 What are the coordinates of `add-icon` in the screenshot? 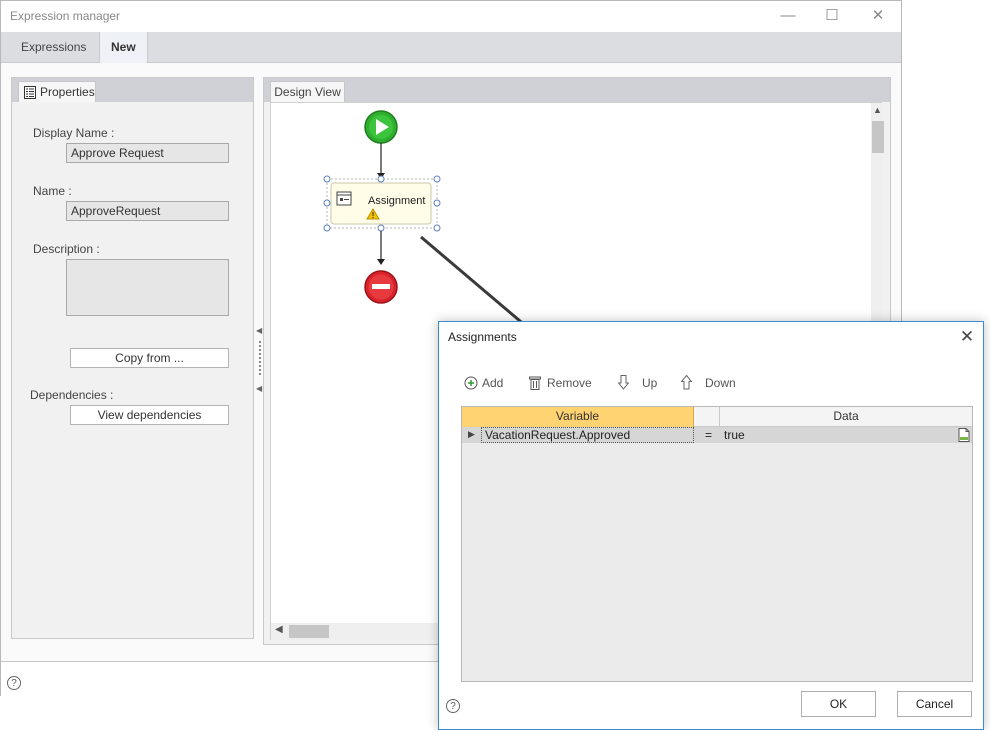 It's located at (471, 383).